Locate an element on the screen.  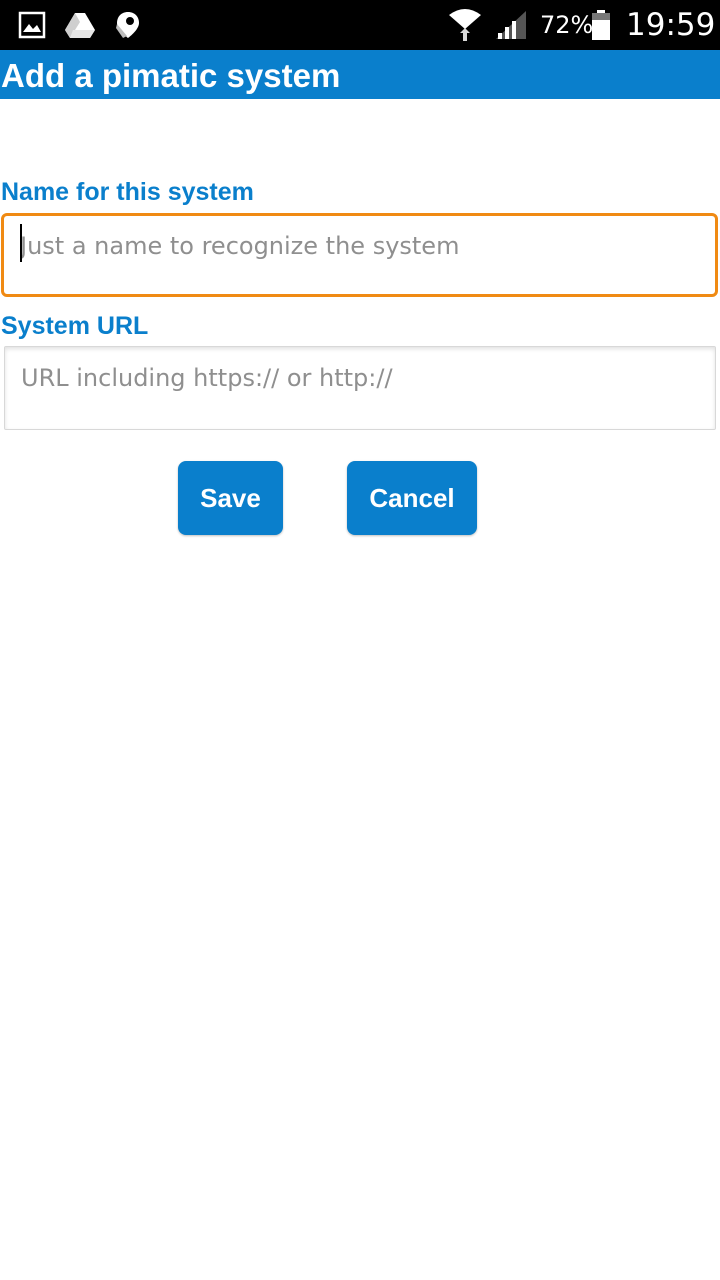
system-url-input is located at coordinates (360, 388).